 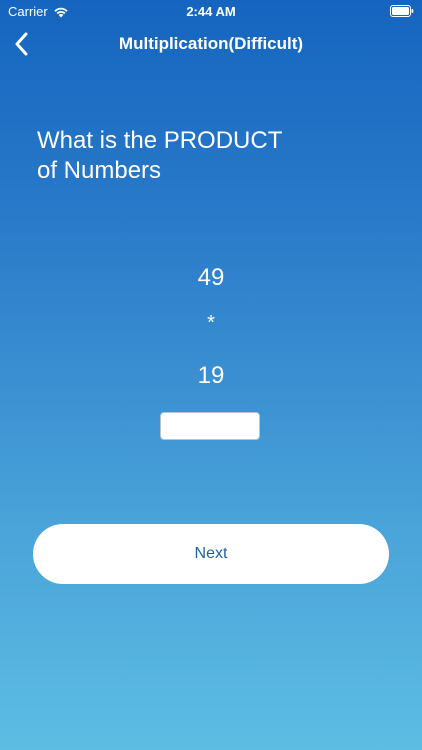 What do you see at coordinates (160, 140) in the screenshot?
I see `question-line-1: What is the PRODUCT` at bounding box center [160, 140].